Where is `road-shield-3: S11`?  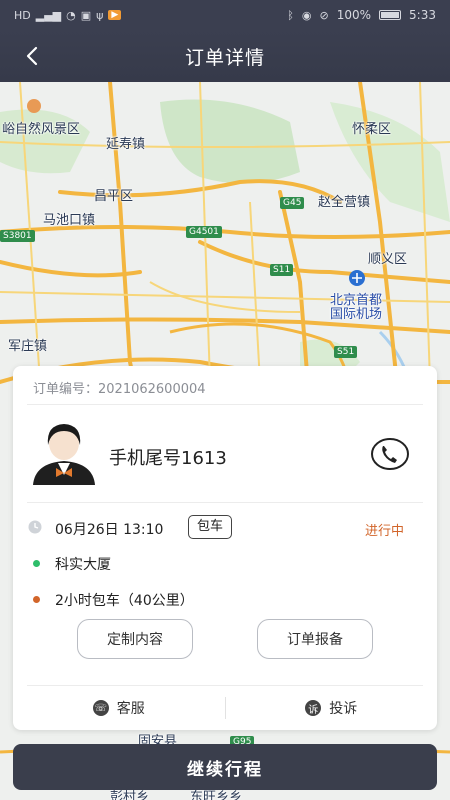
road-shield-3: S11 is located at coordinates (282, 270).